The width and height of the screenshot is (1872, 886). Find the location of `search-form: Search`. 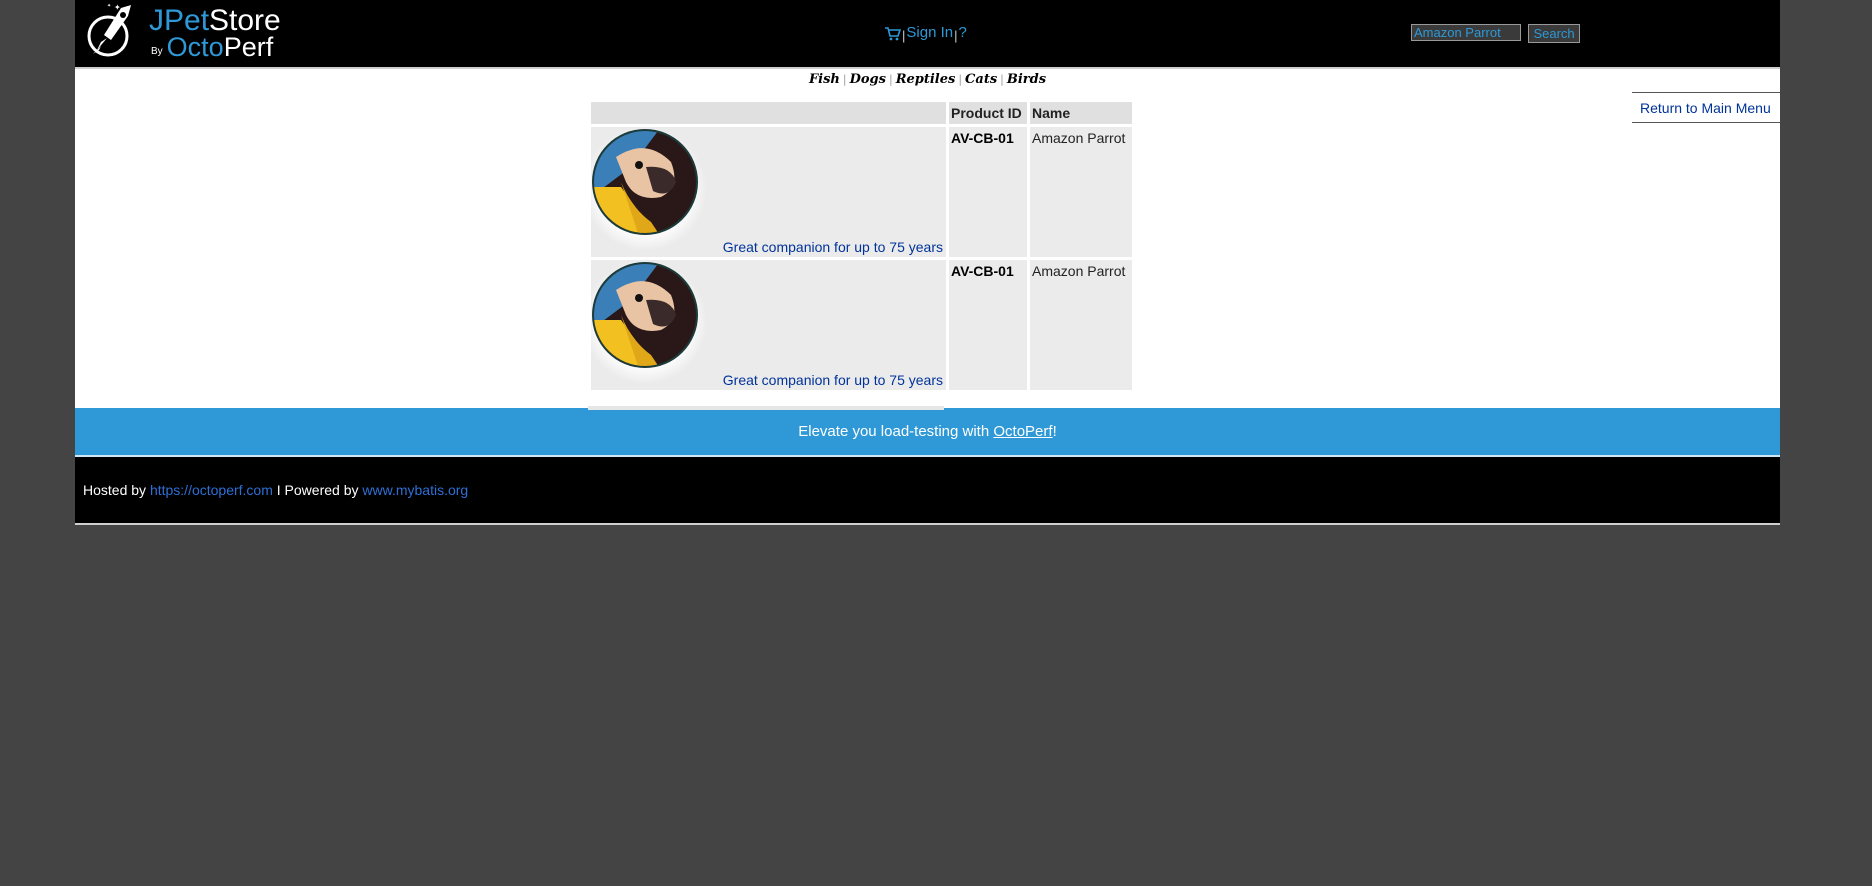

search-form: Search is located at coordinates (1495, 33).